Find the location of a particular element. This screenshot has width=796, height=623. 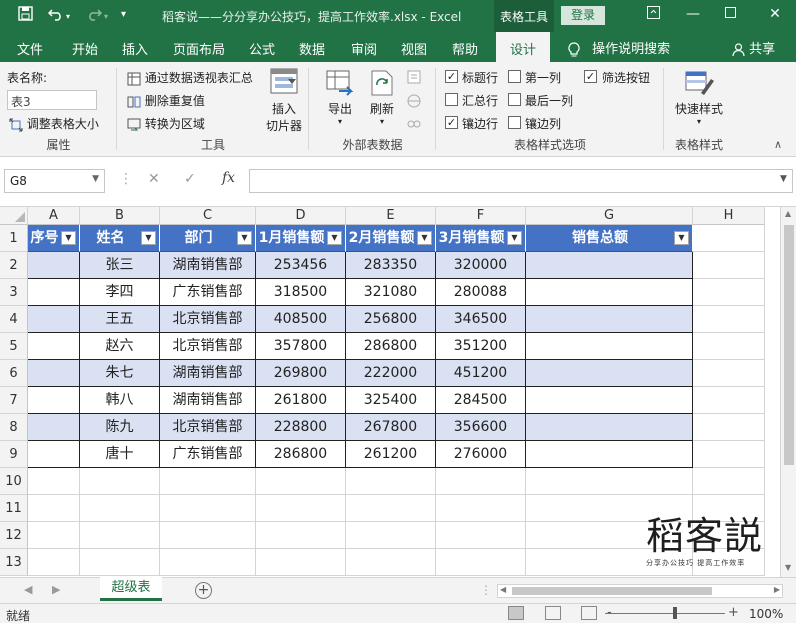

name-box-dropdown-icon: ▼ is located at coordinates (95, 179).